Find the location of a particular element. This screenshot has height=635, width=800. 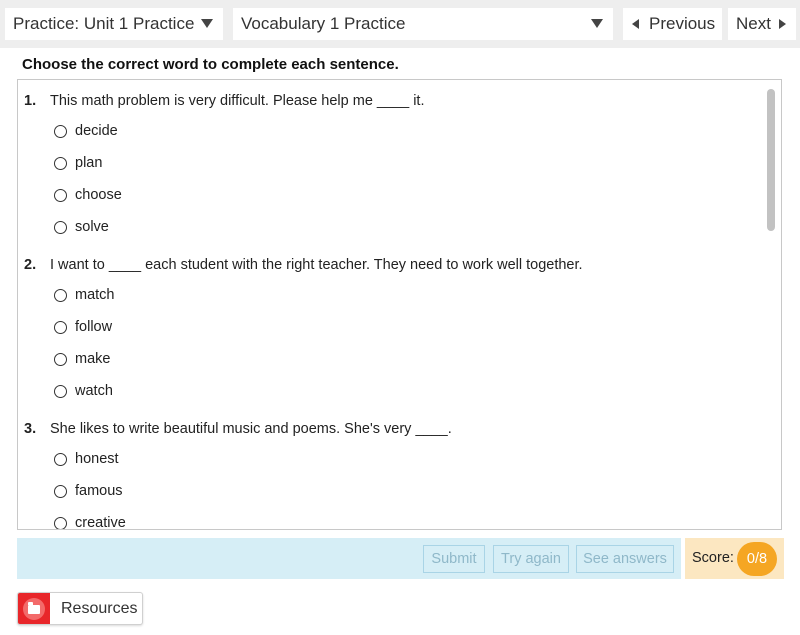

score-value: 0/8 is located at coordinates (757, 559).